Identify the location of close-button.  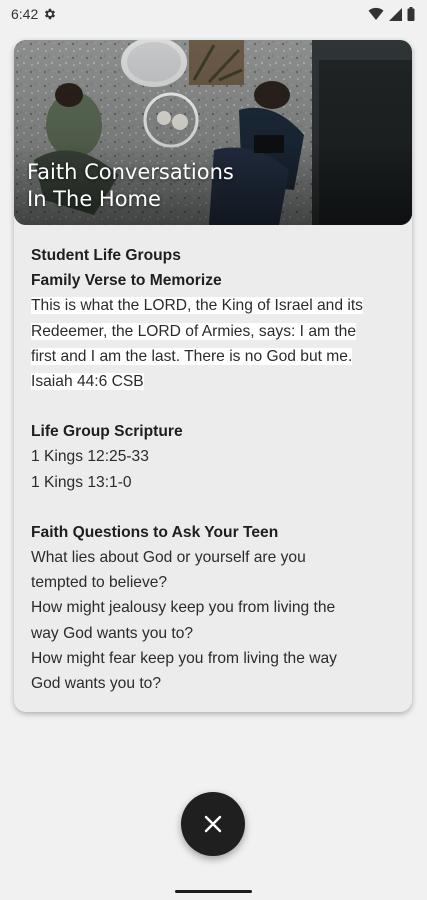
(213, 824).